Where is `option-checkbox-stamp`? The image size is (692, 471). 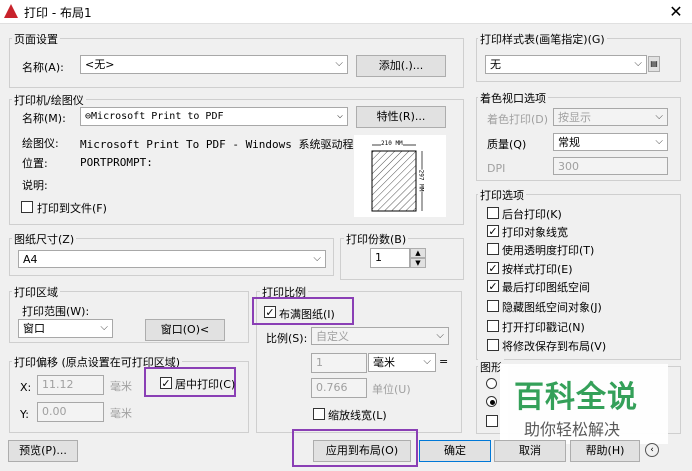 option-checkbox-stamp is located at coordinates (493, 326).